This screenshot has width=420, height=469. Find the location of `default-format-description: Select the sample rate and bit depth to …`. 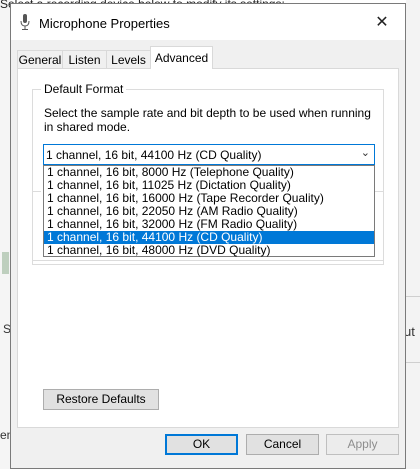

default-format-description: Select the sample rate and bit depth to … is located at coordinates (207, 120).